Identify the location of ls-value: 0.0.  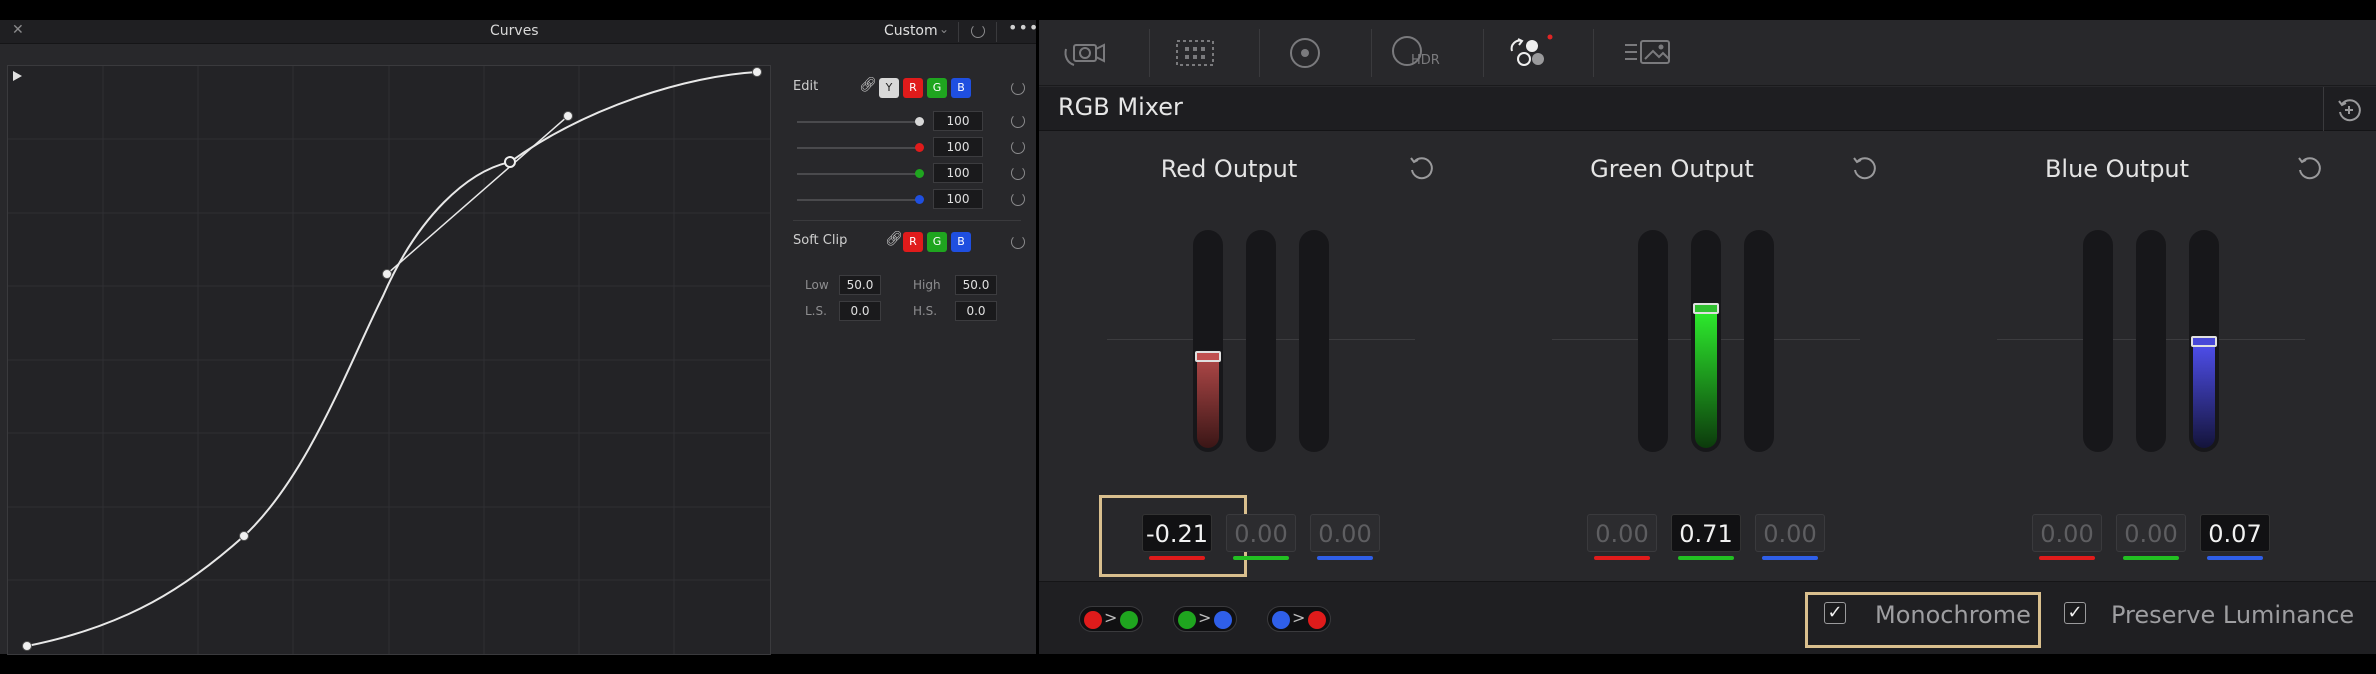
(860, 311).